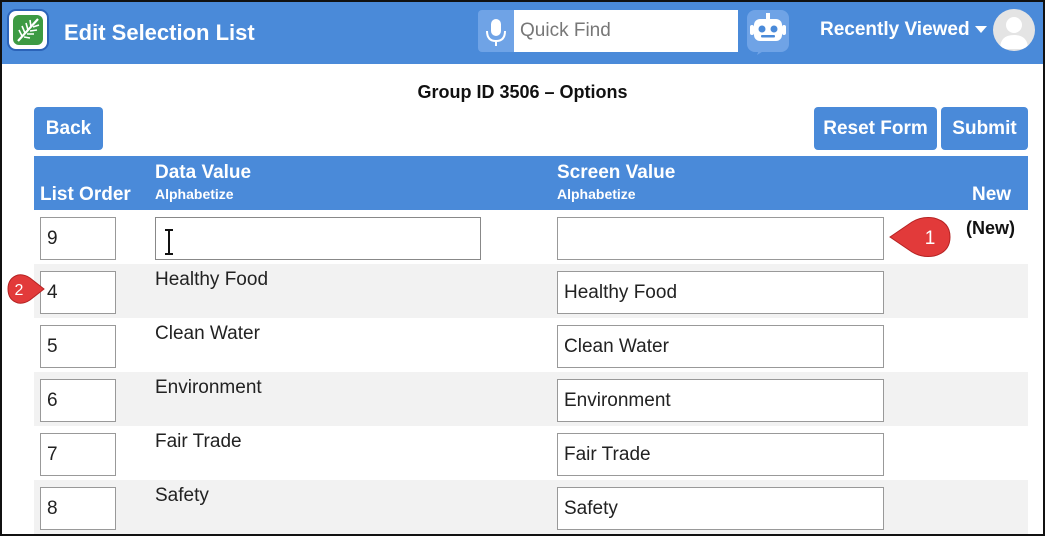 The width and height of the screenshot is (1045, 536). I want to click on callout-2-number: 2, so click(19, 290).